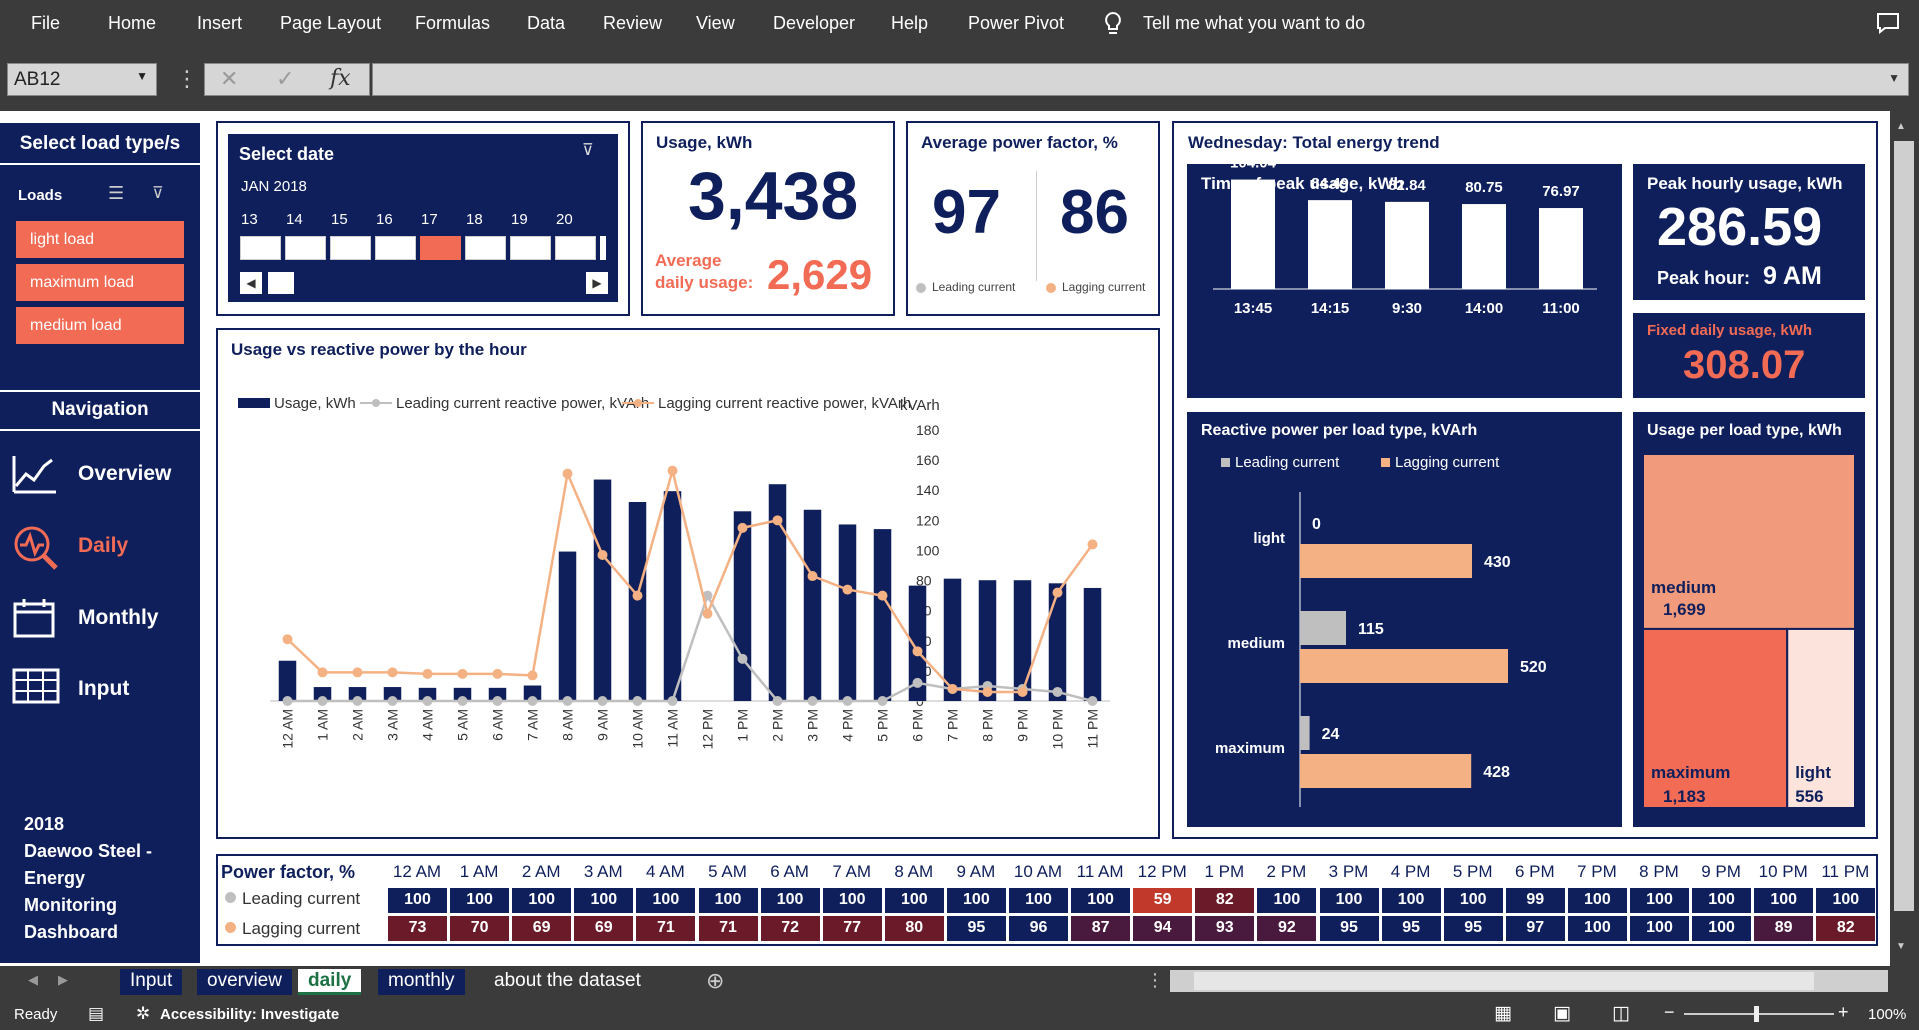 This screenshot has width=1919, height=1030. Describe the element at coordinates (34, 475) in the screenshot. I see `line-chart-icon` at that location.